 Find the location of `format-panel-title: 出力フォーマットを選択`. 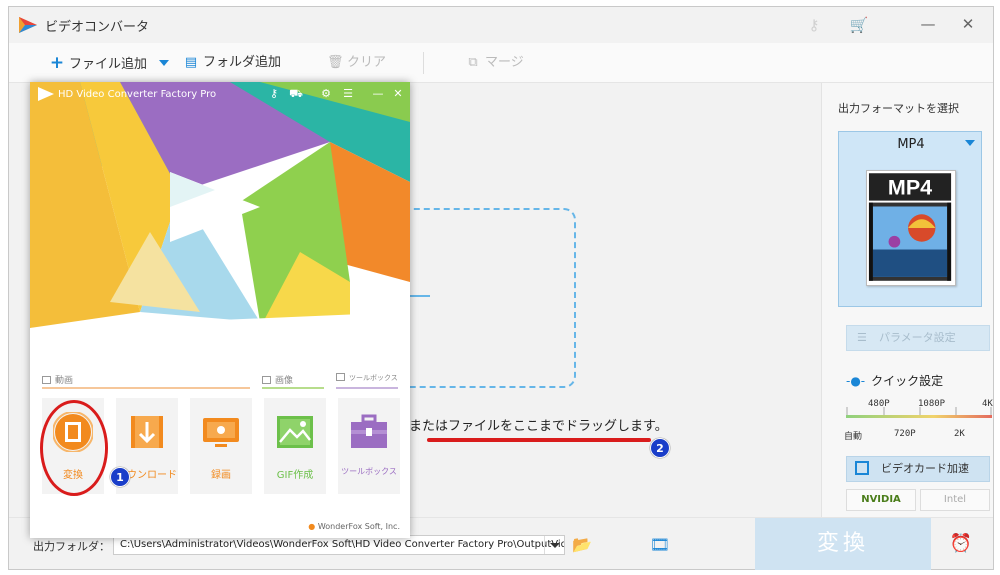

format-panel-title: 出力フォーマットを選択 is located at coordinates (898, 108).